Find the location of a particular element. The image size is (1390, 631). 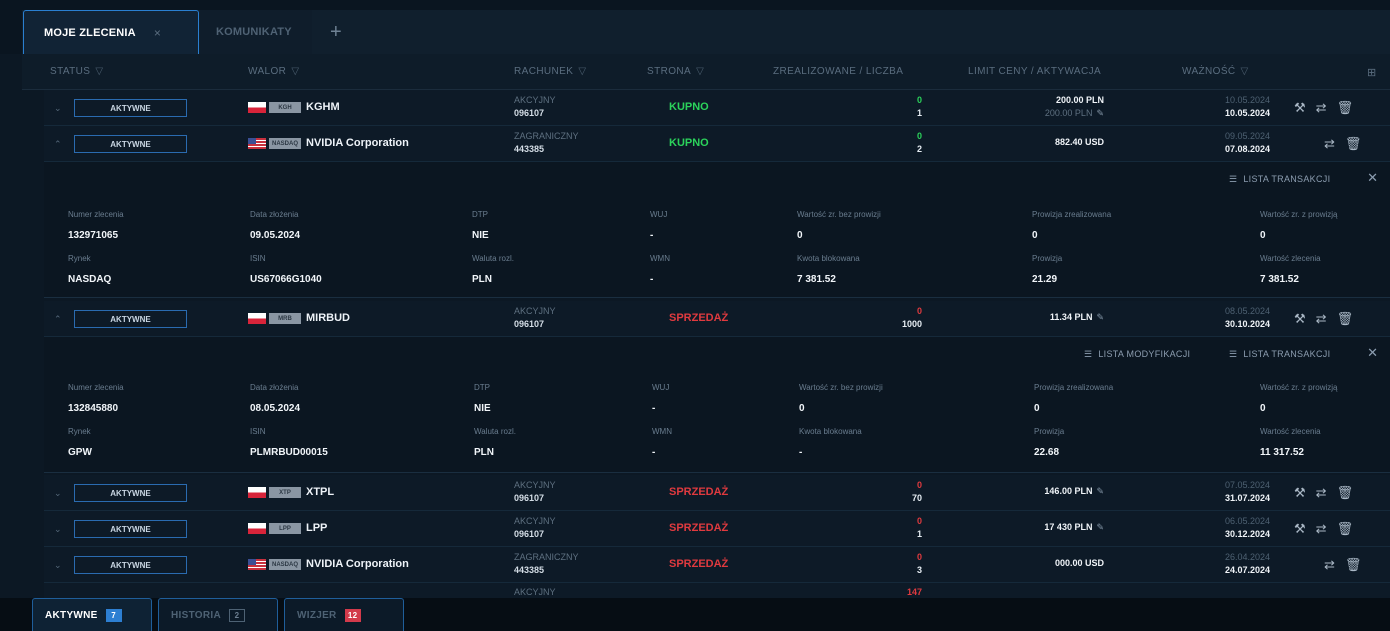

detail-label: DTP is located at coordinates (482, 387).